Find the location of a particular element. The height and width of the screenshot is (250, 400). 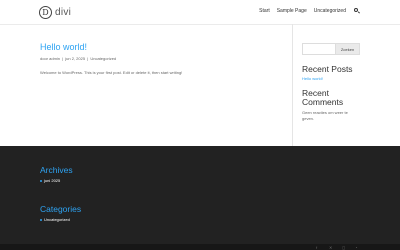

site-logo: D divi is located at coordinates (55, 12).